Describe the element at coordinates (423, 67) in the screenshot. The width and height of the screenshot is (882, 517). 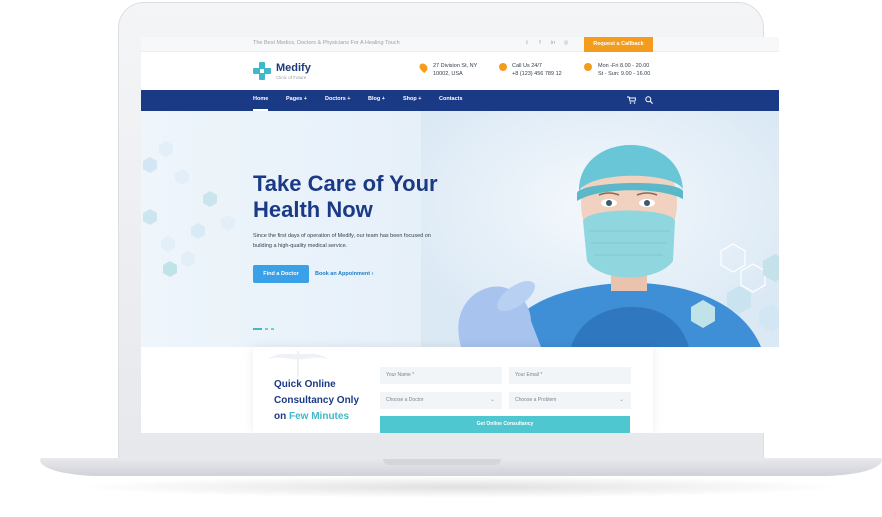
I see `location-pin-icon` at that location.